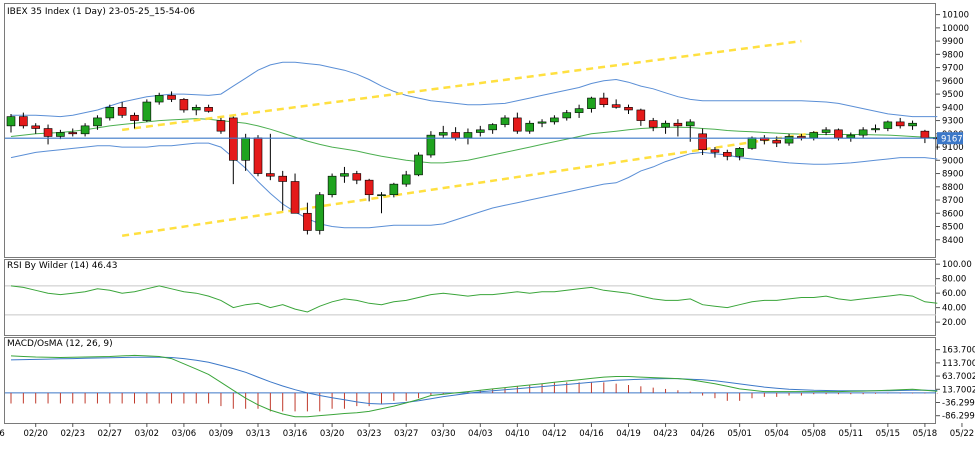  What do you see at coordinates (2, 434) in the screenshot?
I see `date-tick-label: 02/16` at bounding box center [2, 434].